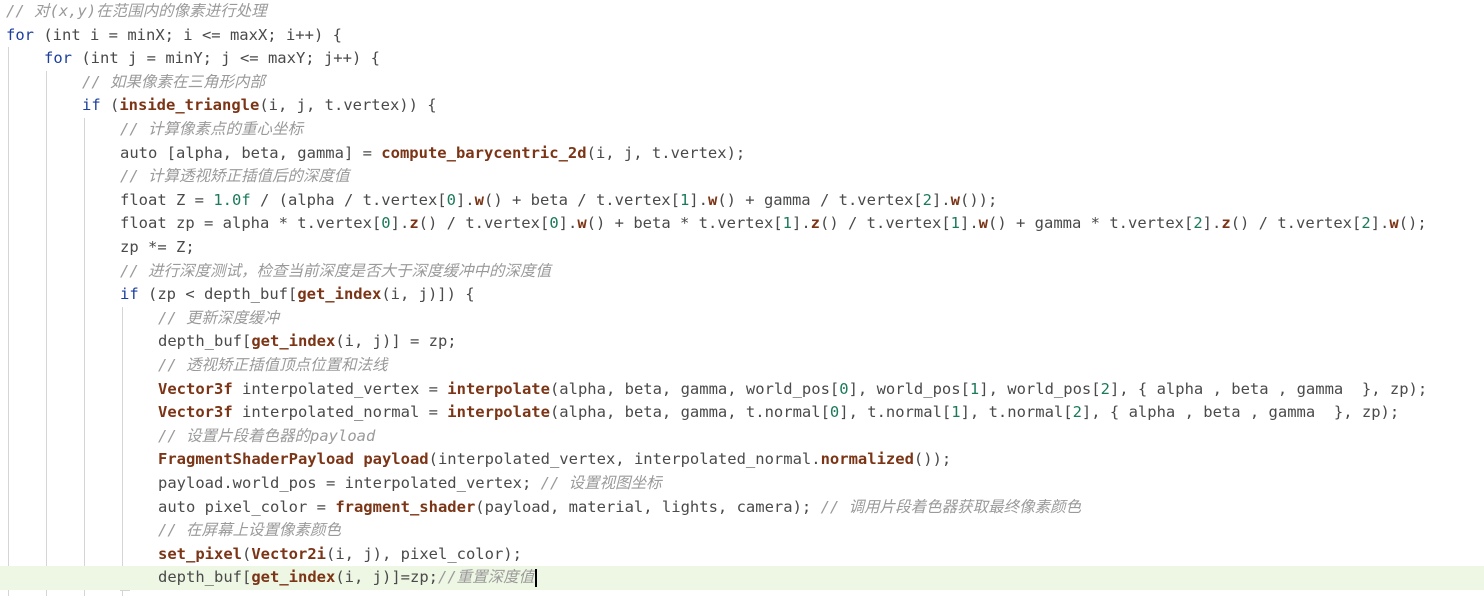 This screenshot has height=596, width=1484. What do you see at coordinates (484, 152) in the screenshot?
I see `code-token: compute_barycentric_2d` at bounding box center [484, 152].